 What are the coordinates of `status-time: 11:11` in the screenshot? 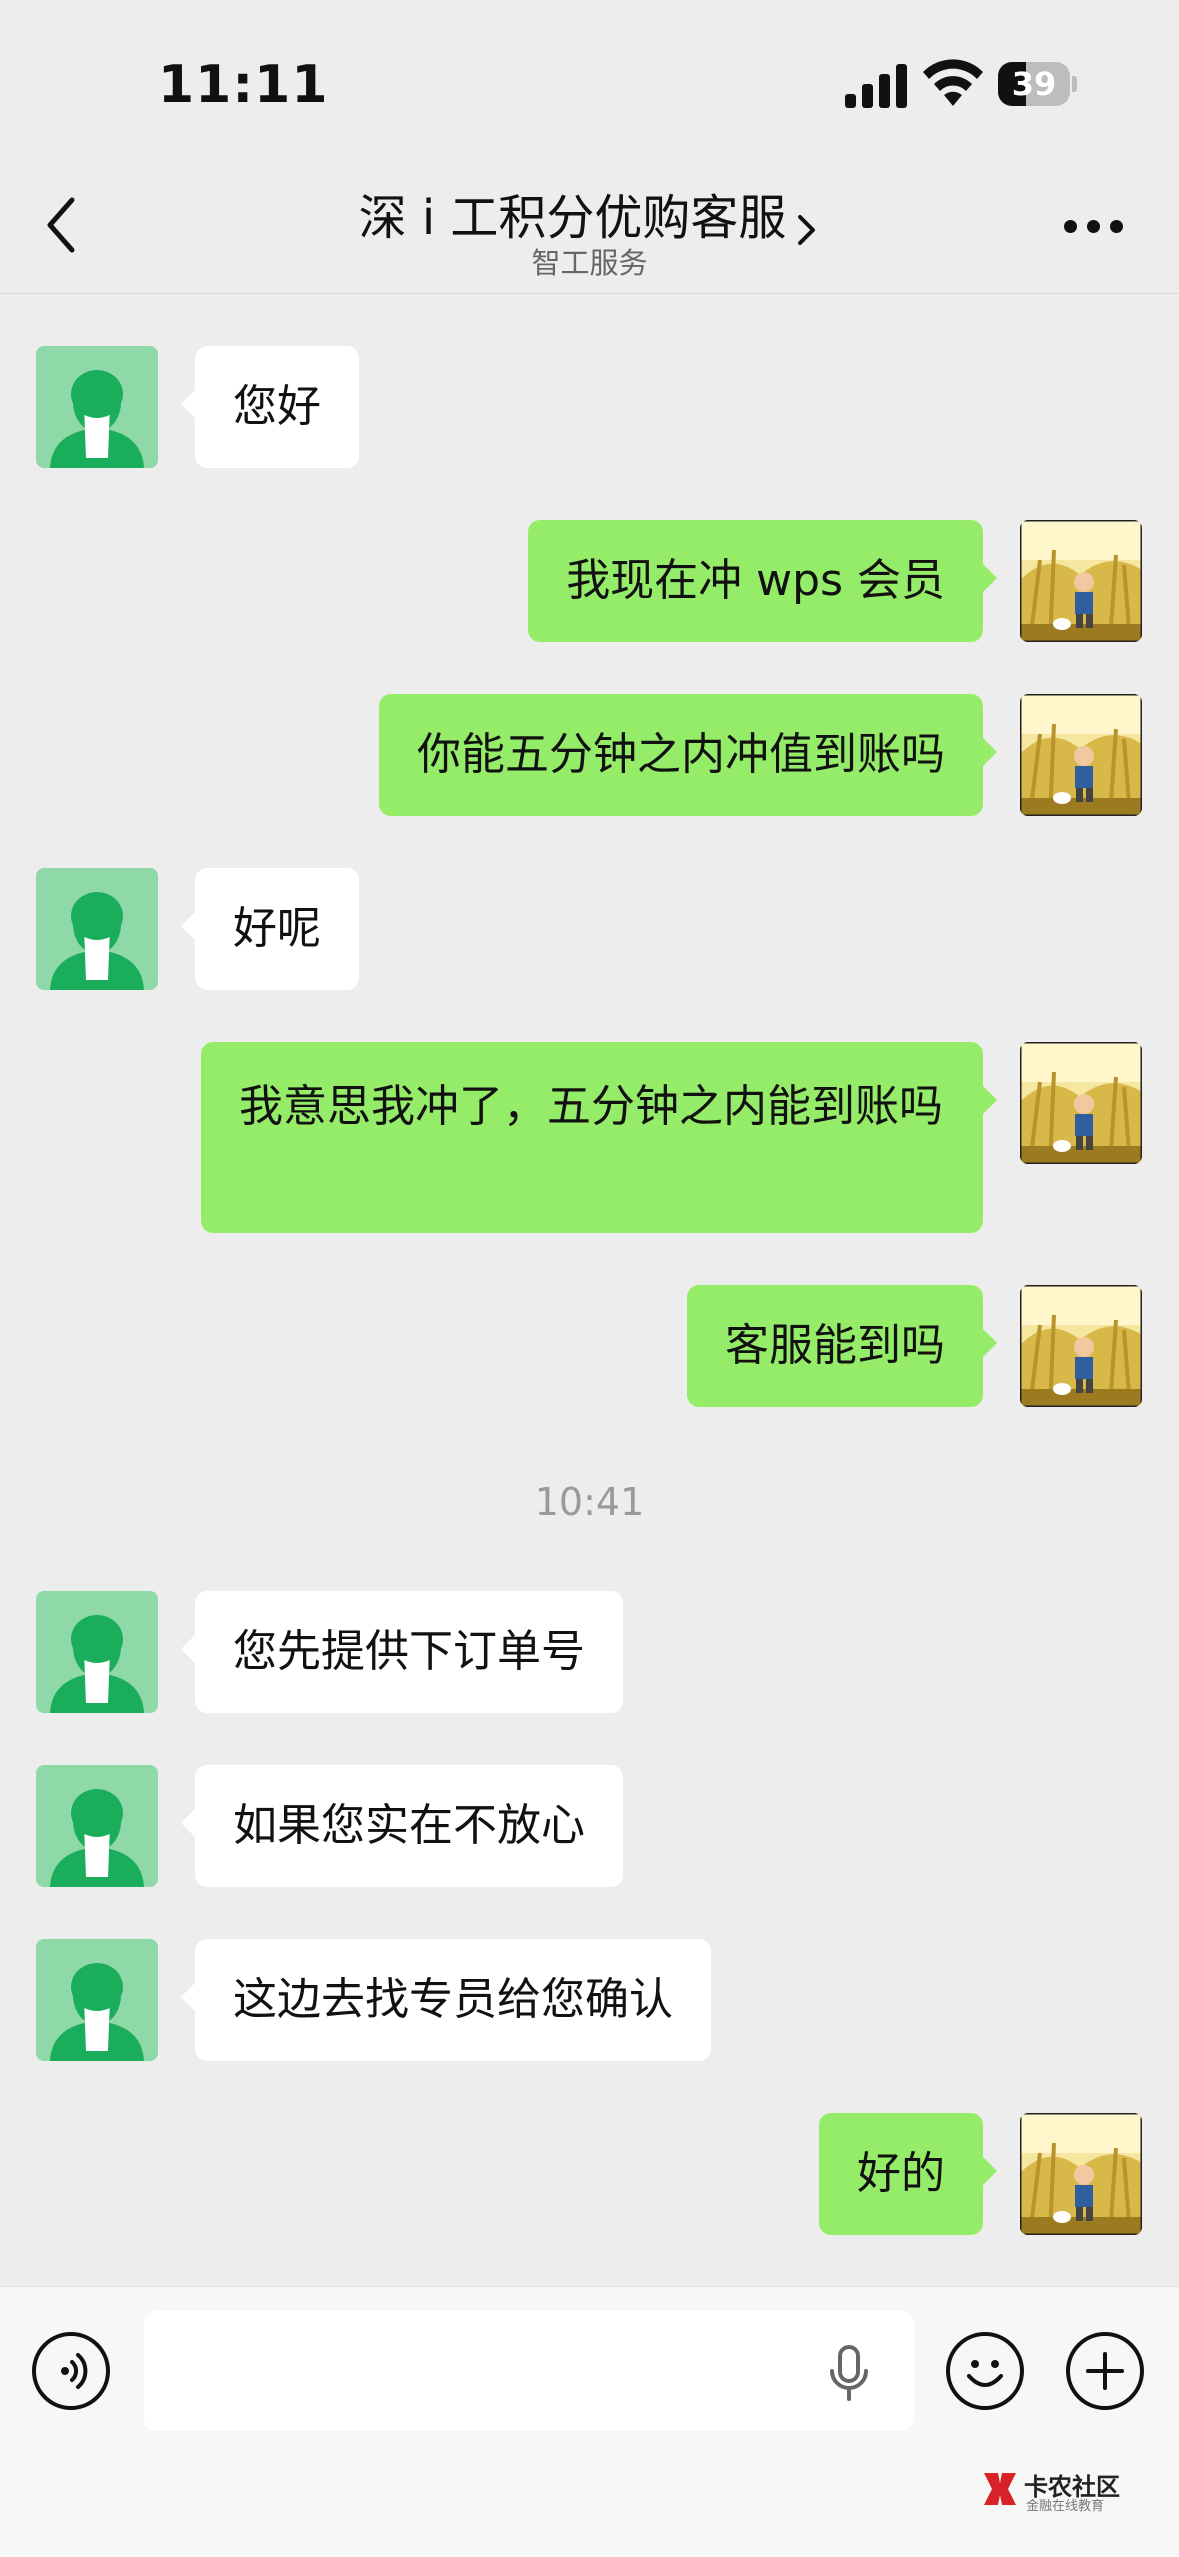 It's located at (243, 85).